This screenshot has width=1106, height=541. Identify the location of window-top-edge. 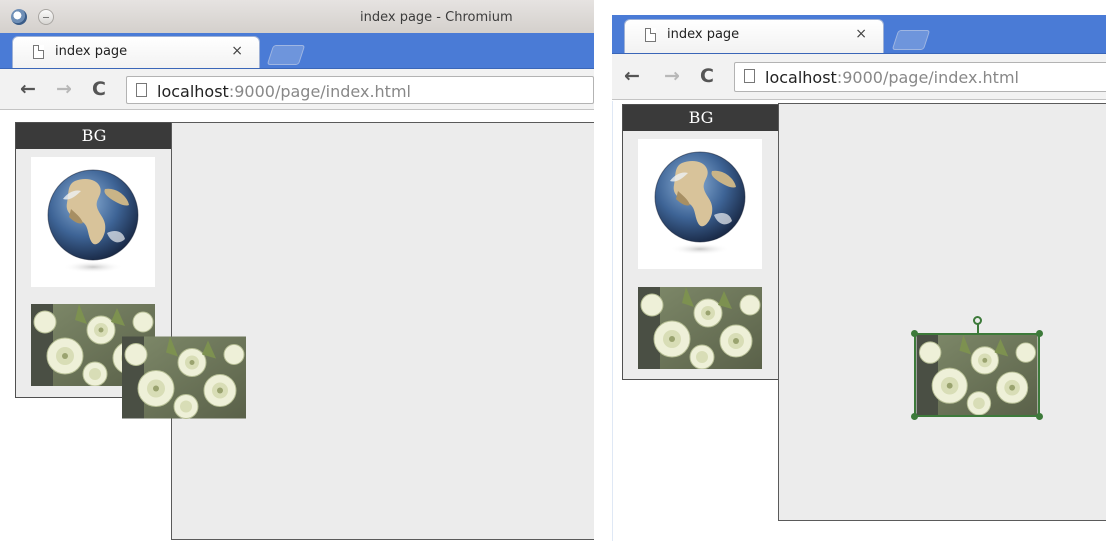
(859, 7).